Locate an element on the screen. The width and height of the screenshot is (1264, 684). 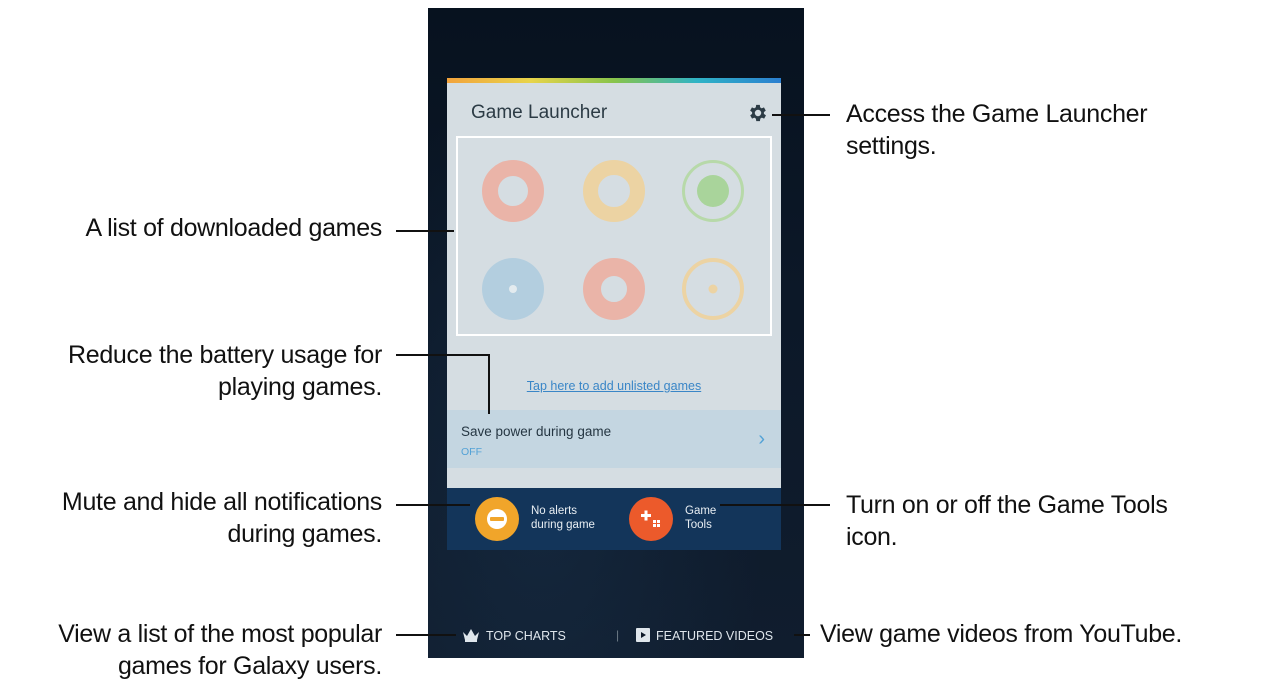
no-alerts-button: No alerts during game is located at coordinates (550, 519).